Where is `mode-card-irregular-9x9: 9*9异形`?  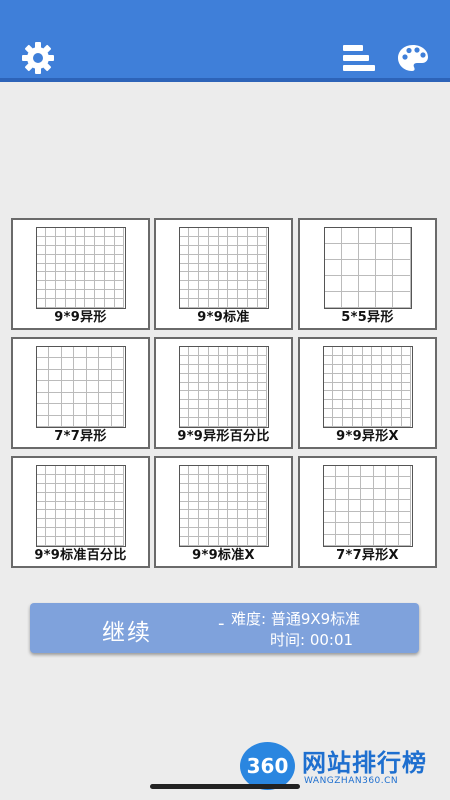 mode-card-irregular-9x9: 9*9异形 is located at coordinates (80, 274).